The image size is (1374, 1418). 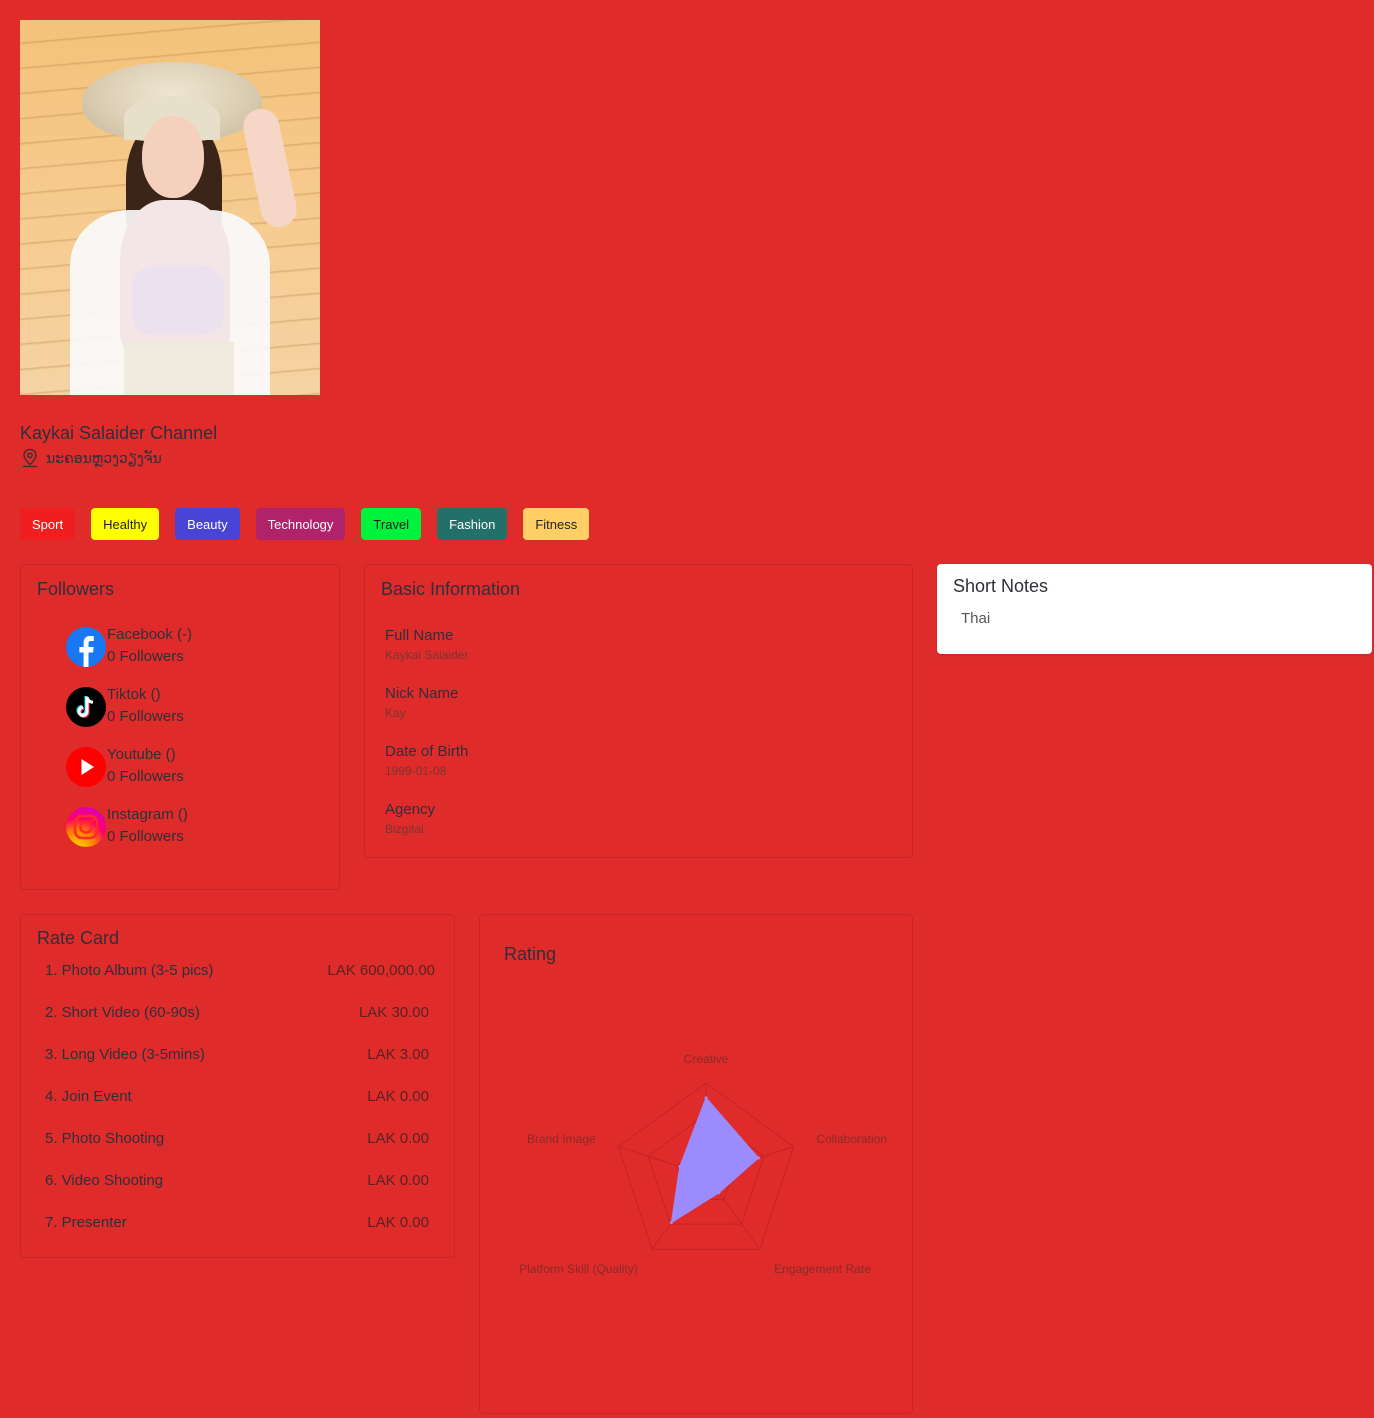 What do you see at coordinates (561, 1139) in the screenshot?
I see `radar-axis-label: Brand Image` at bounding box center [561, 1139].